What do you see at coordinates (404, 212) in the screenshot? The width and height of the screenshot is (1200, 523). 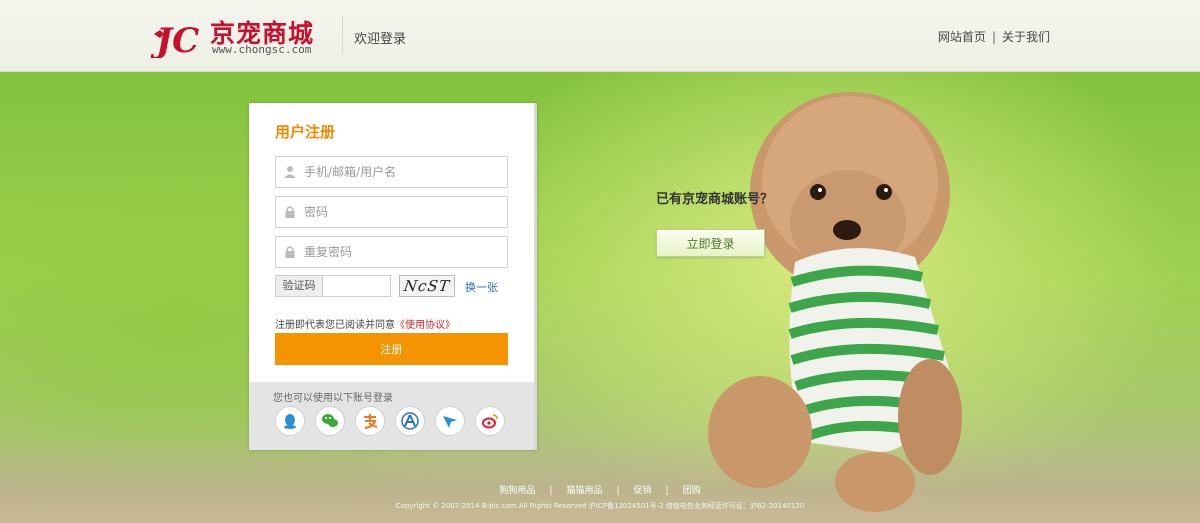 I see `password-input` at bounding box center [404, 212].